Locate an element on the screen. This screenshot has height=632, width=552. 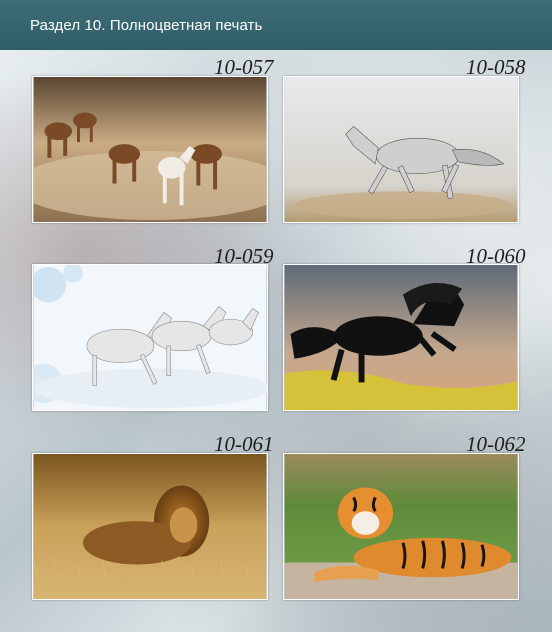
product-image-white-horses-snow is located at coordinates (150, 337).